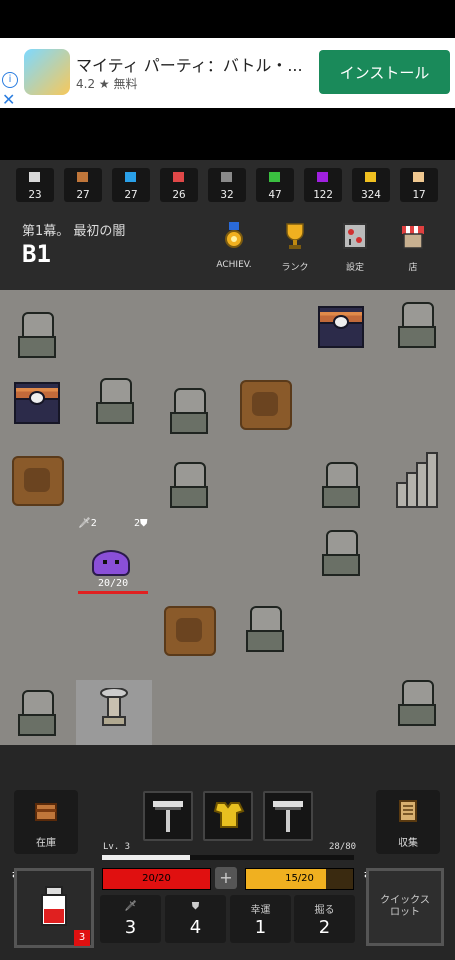 The height and width of the screenshot is (960, 455). I want to click on weapon-slot, so click(168, 816).